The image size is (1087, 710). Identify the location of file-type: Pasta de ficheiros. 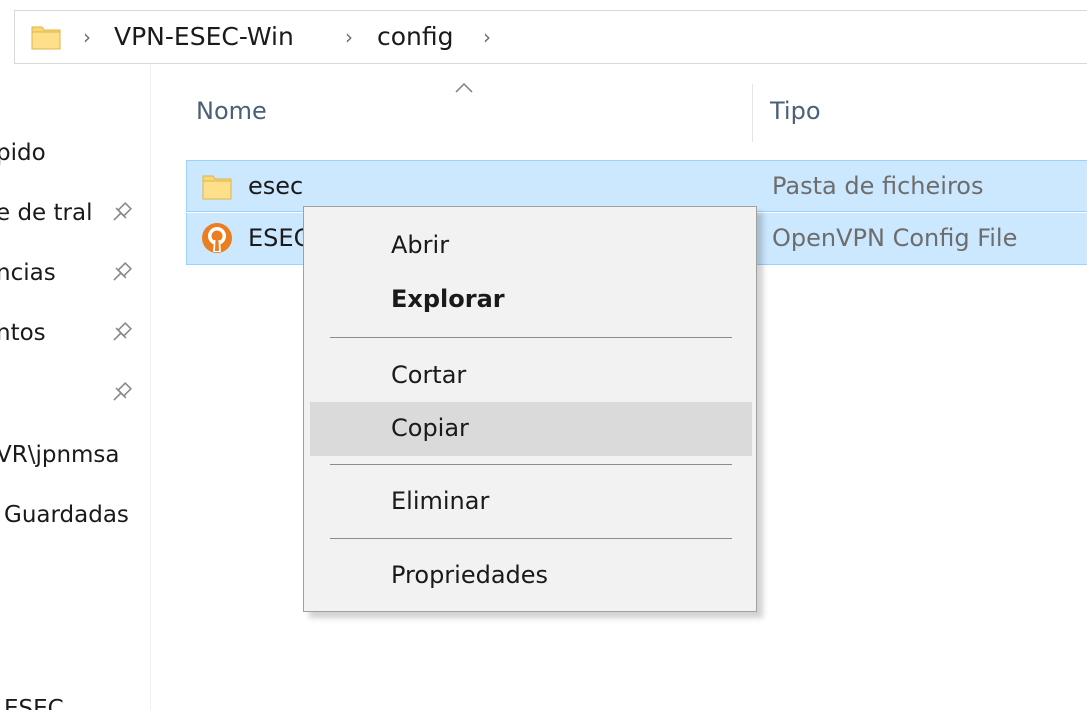
(878, 186).